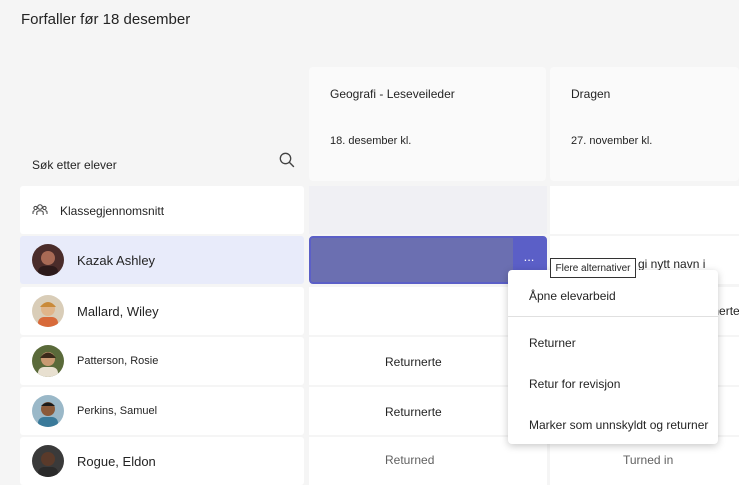  Describe the element at coordinates (117, 411) in the screenshot. I see `student-name: Perkins, Samuel` at that location.